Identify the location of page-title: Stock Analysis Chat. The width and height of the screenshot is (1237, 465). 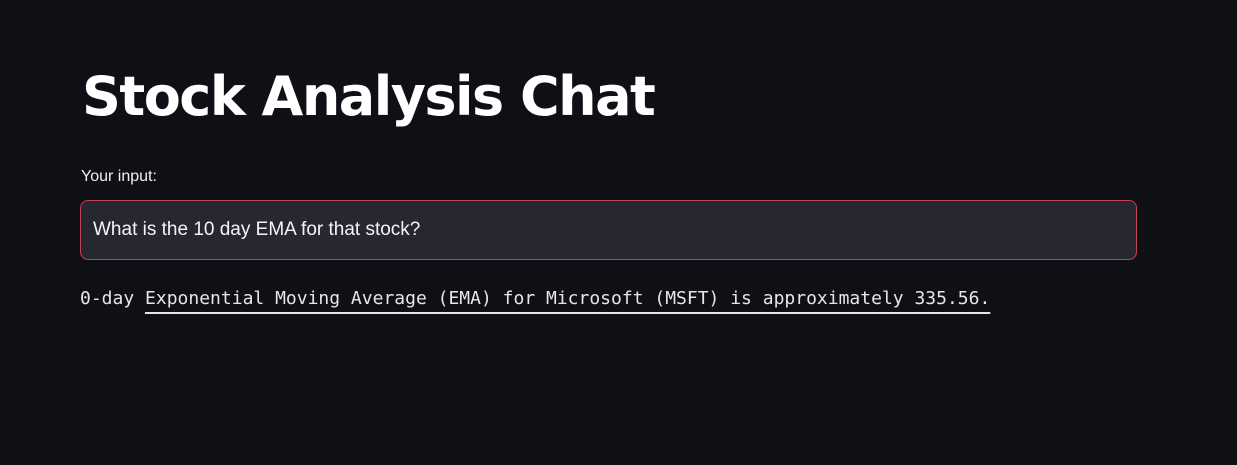
(369, 96).